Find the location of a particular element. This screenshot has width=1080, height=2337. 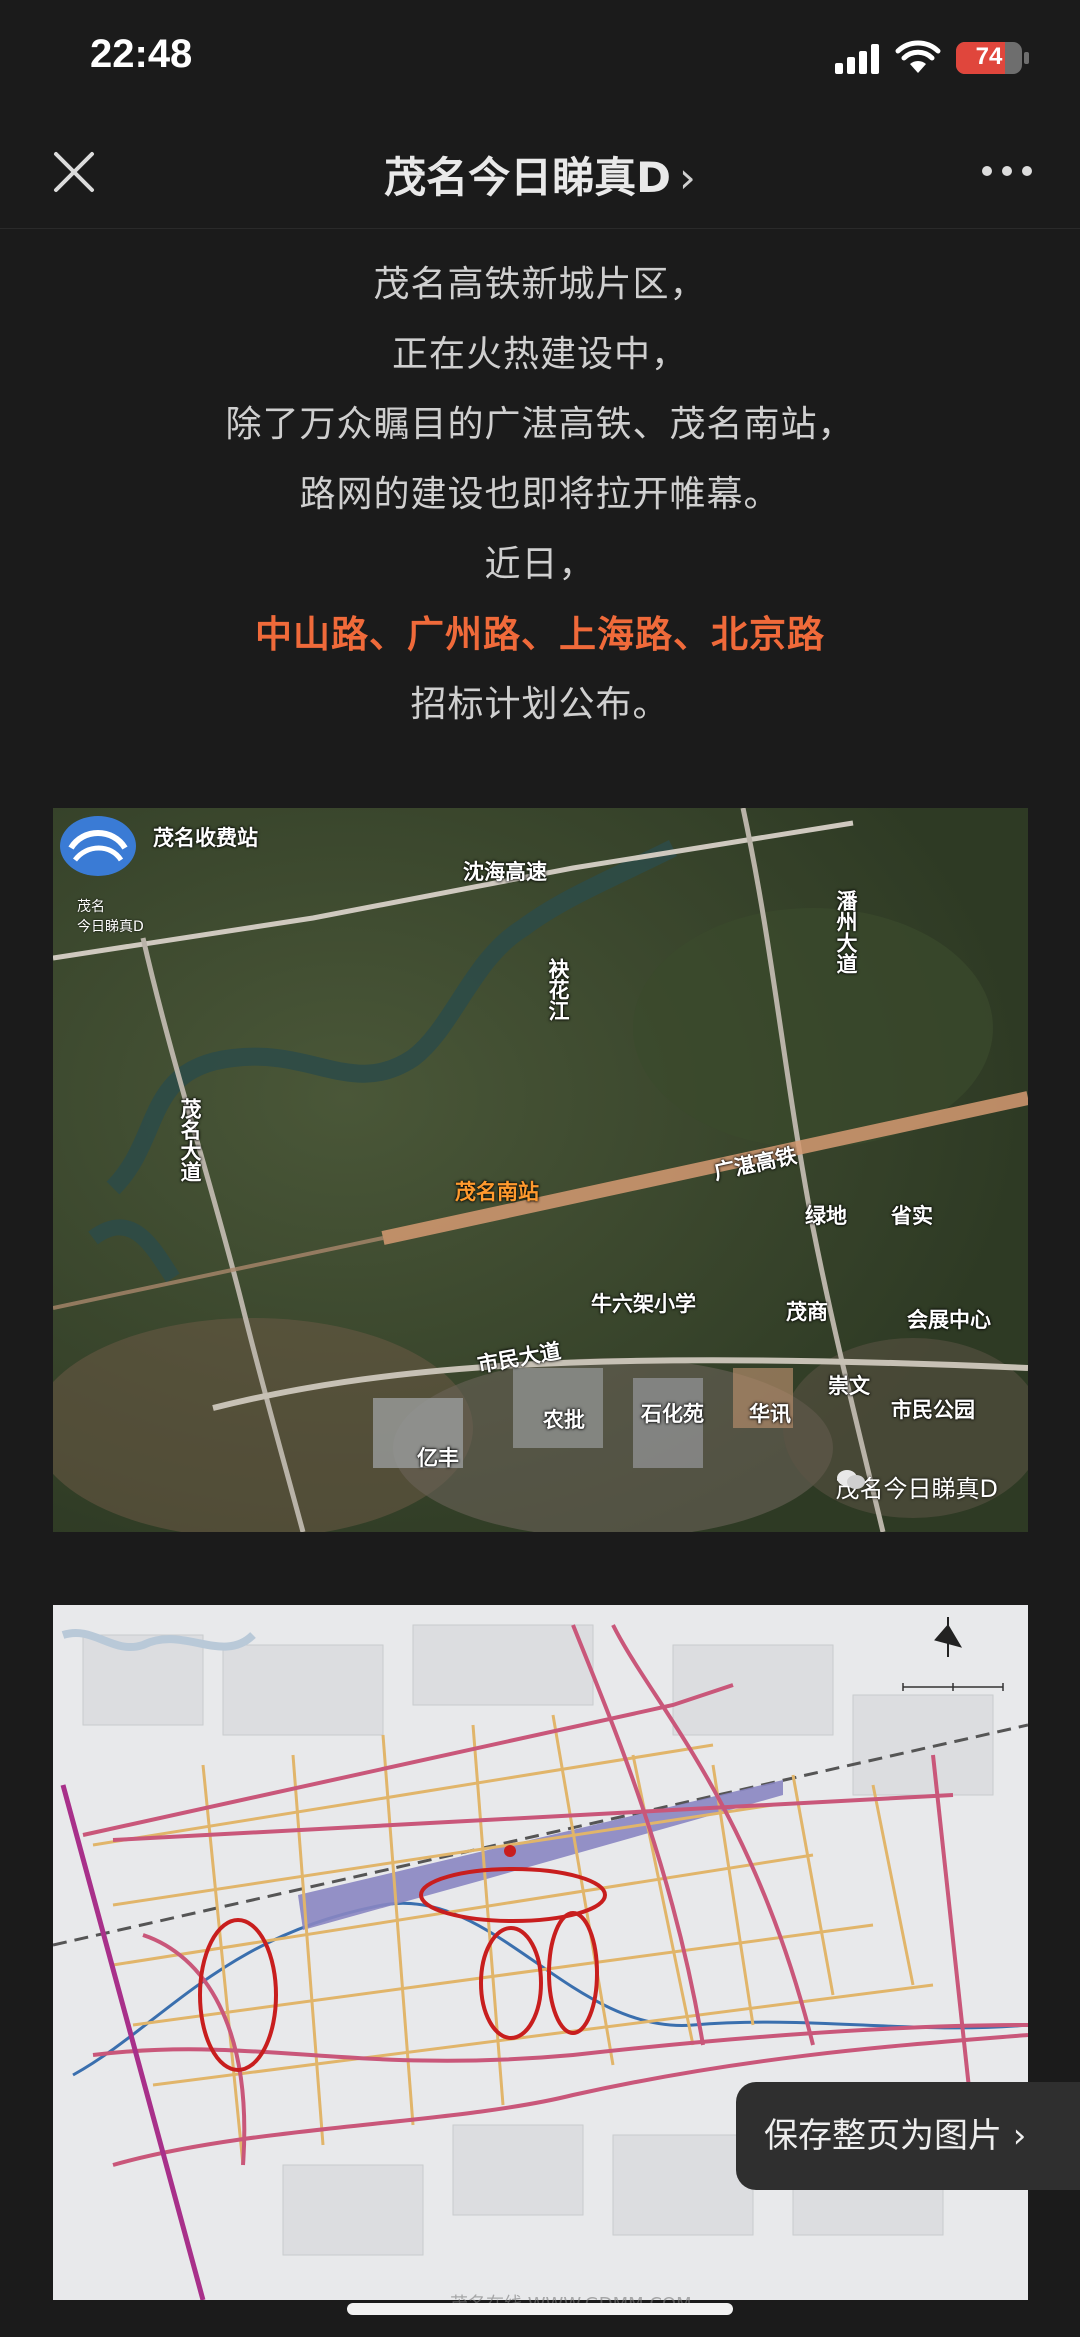

logo-name: 茂名 is located at coordinates (91, 907).